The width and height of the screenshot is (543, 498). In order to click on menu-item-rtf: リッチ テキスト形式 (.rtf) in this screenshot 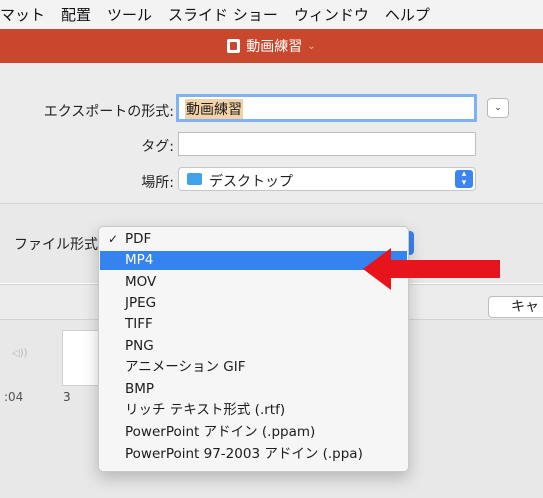, I will do `click(253, 410)`.